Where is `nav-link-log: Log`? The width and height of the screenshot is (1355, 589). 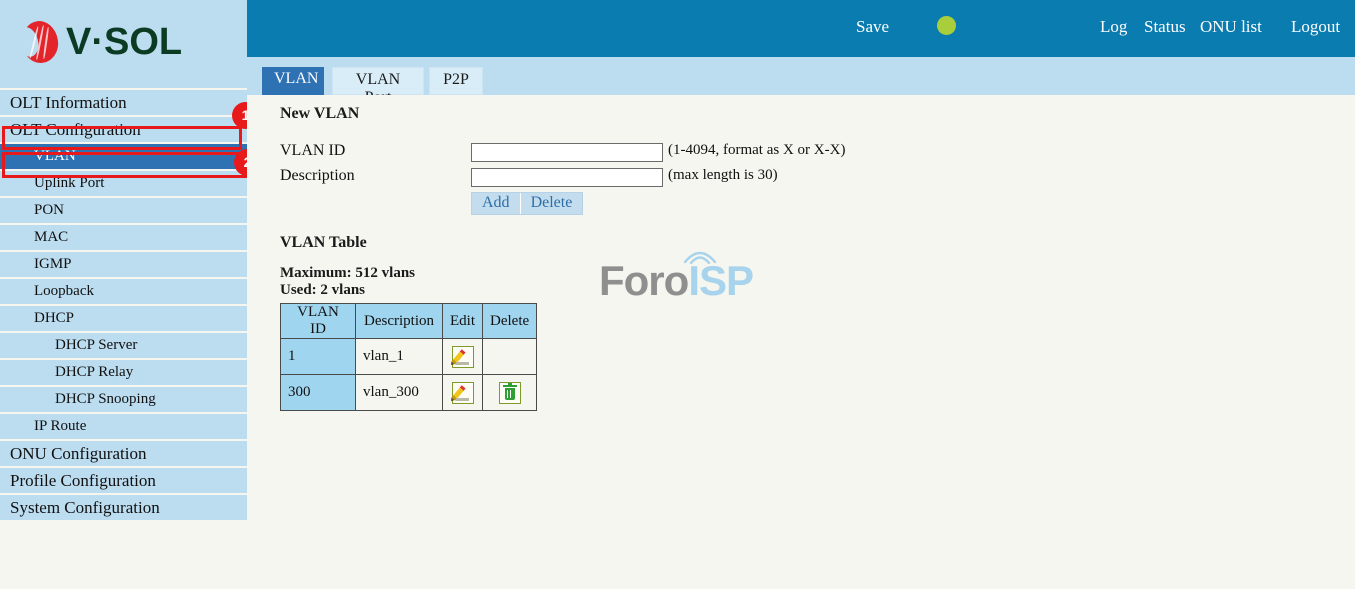 nav-link-log: Log is located at coordinates (1113, 27).